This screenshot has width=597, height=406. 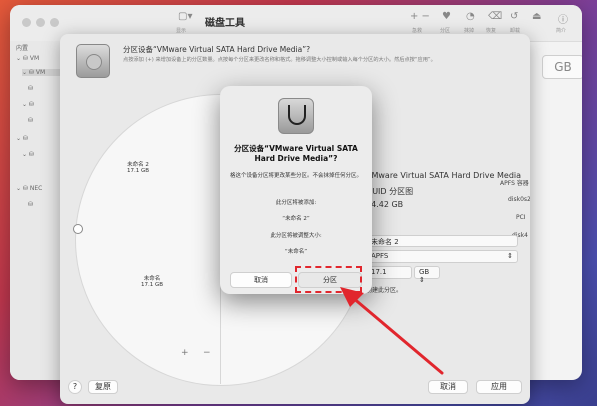 I want to click on toolbar-label-partition: 分区, so click(x=445, y=31).